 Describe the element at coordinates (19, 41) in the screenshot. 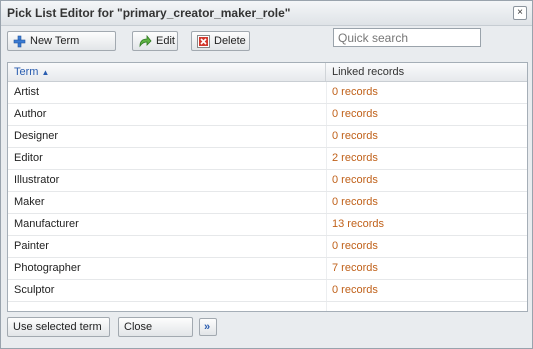

I see `plus-icon` at that location.